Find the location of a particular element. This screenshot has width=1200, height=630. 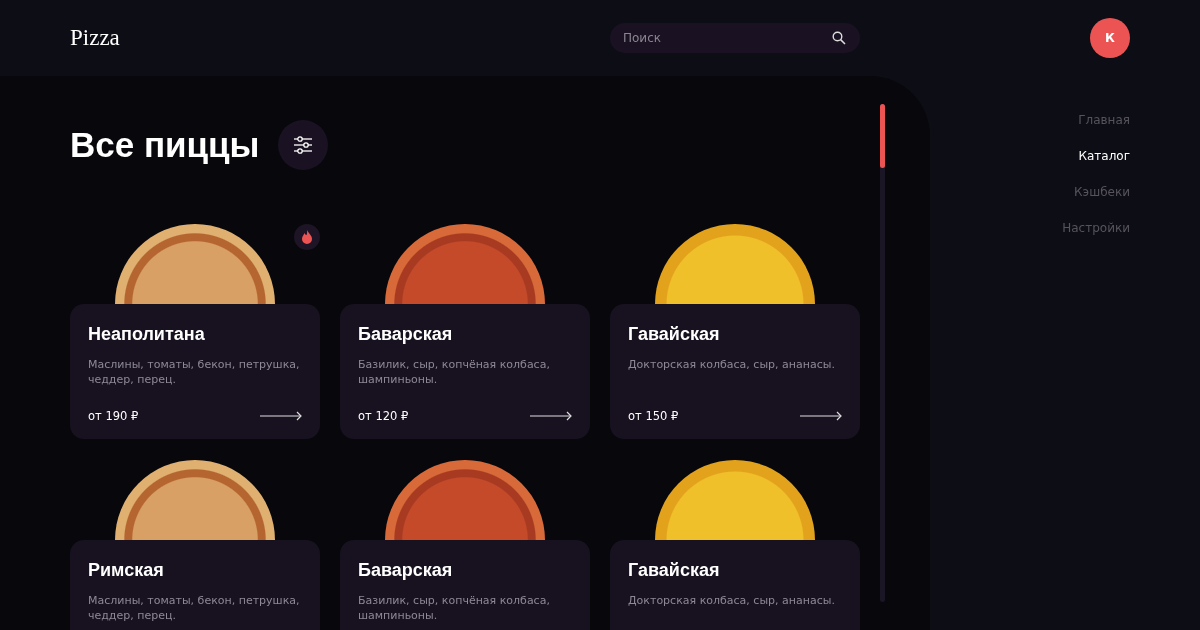

pizza-price: от 120 ₽ is located at coordinates (383, 416).